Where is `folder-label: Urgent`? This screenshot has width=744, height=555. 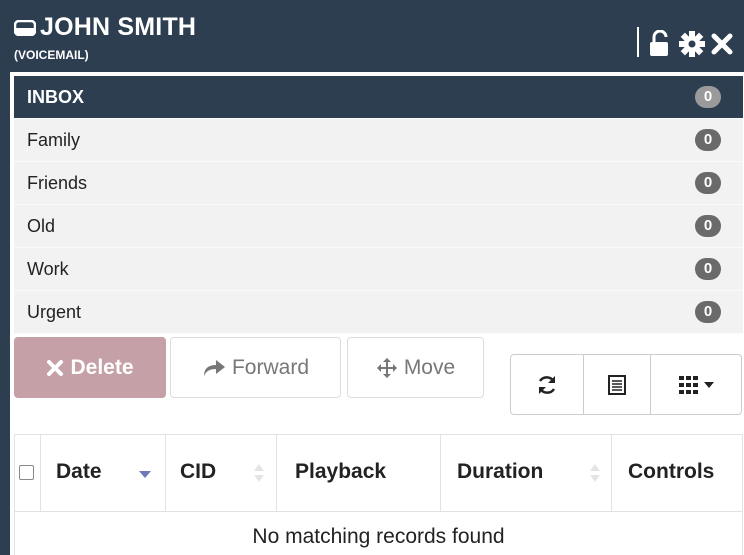 folder-label: Urgent is located at coordinates (54, 312).